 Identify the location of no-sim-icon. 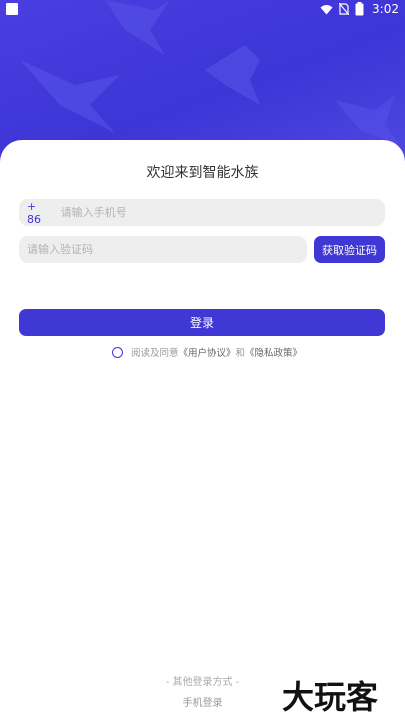
(344, 9).